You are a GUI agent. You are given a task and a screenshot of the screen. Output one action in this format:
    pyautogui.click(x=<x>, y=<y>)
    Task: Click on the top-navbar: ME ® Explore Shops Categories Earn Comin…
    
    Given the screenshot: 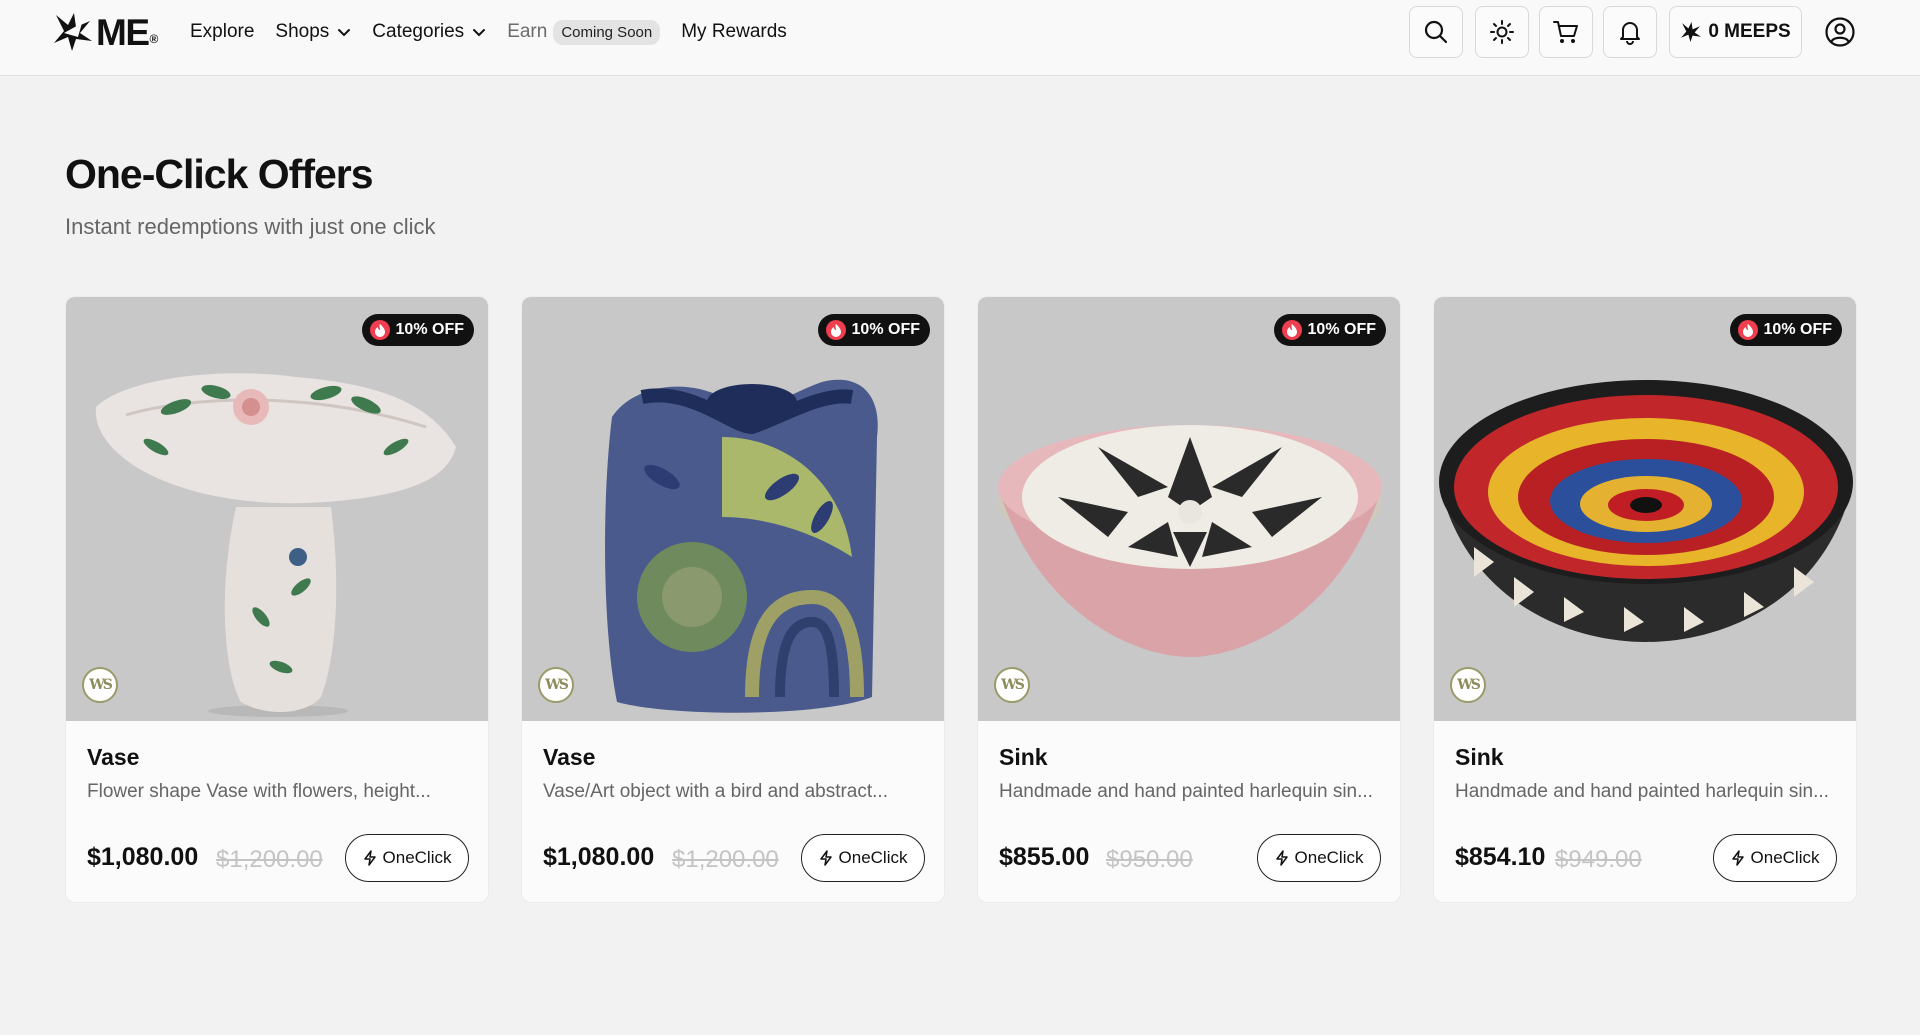 What is the action you would take?
    pyautogui.click(x=960, y=38)
    